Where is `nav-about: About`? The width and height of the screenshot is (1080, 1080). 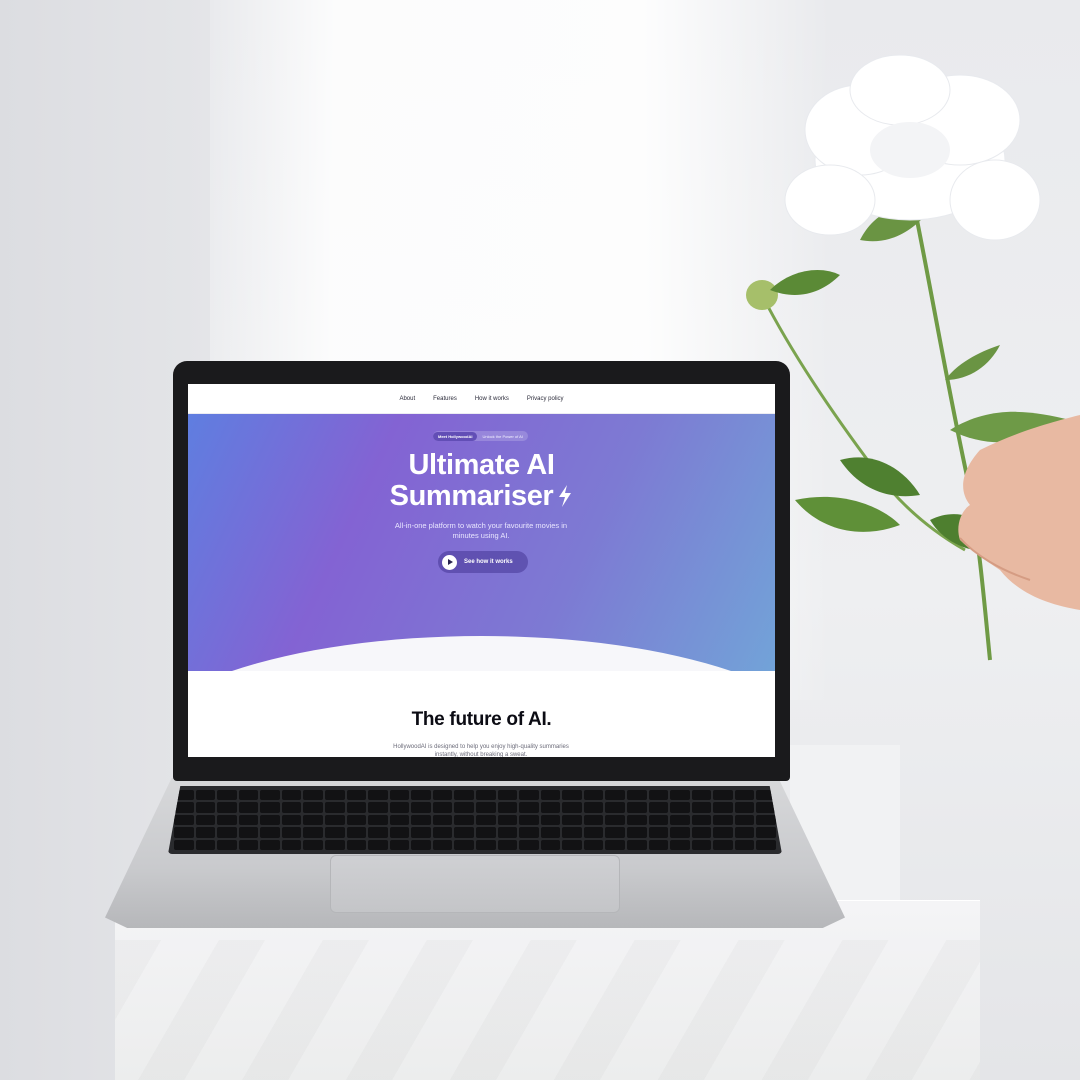 nav-about: About is located at coordinates (407, 399).